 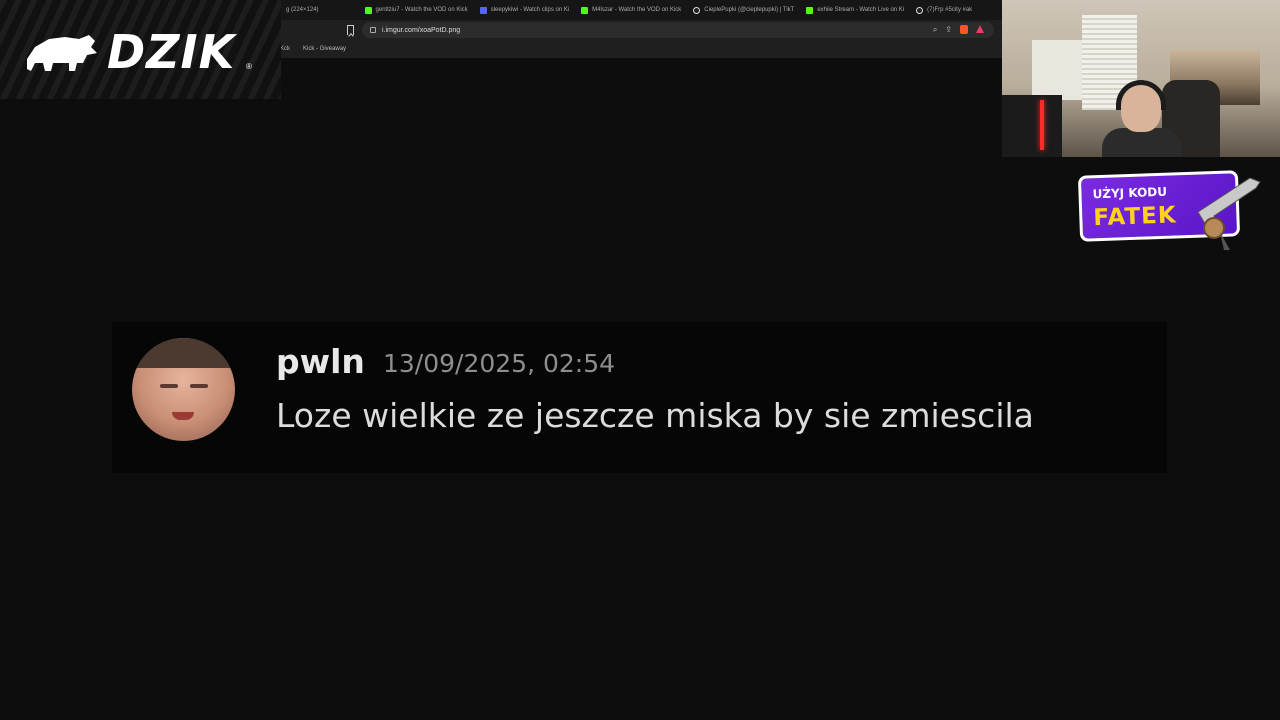 I want to click on registered-mark: ®, so click(x=249, y=66).